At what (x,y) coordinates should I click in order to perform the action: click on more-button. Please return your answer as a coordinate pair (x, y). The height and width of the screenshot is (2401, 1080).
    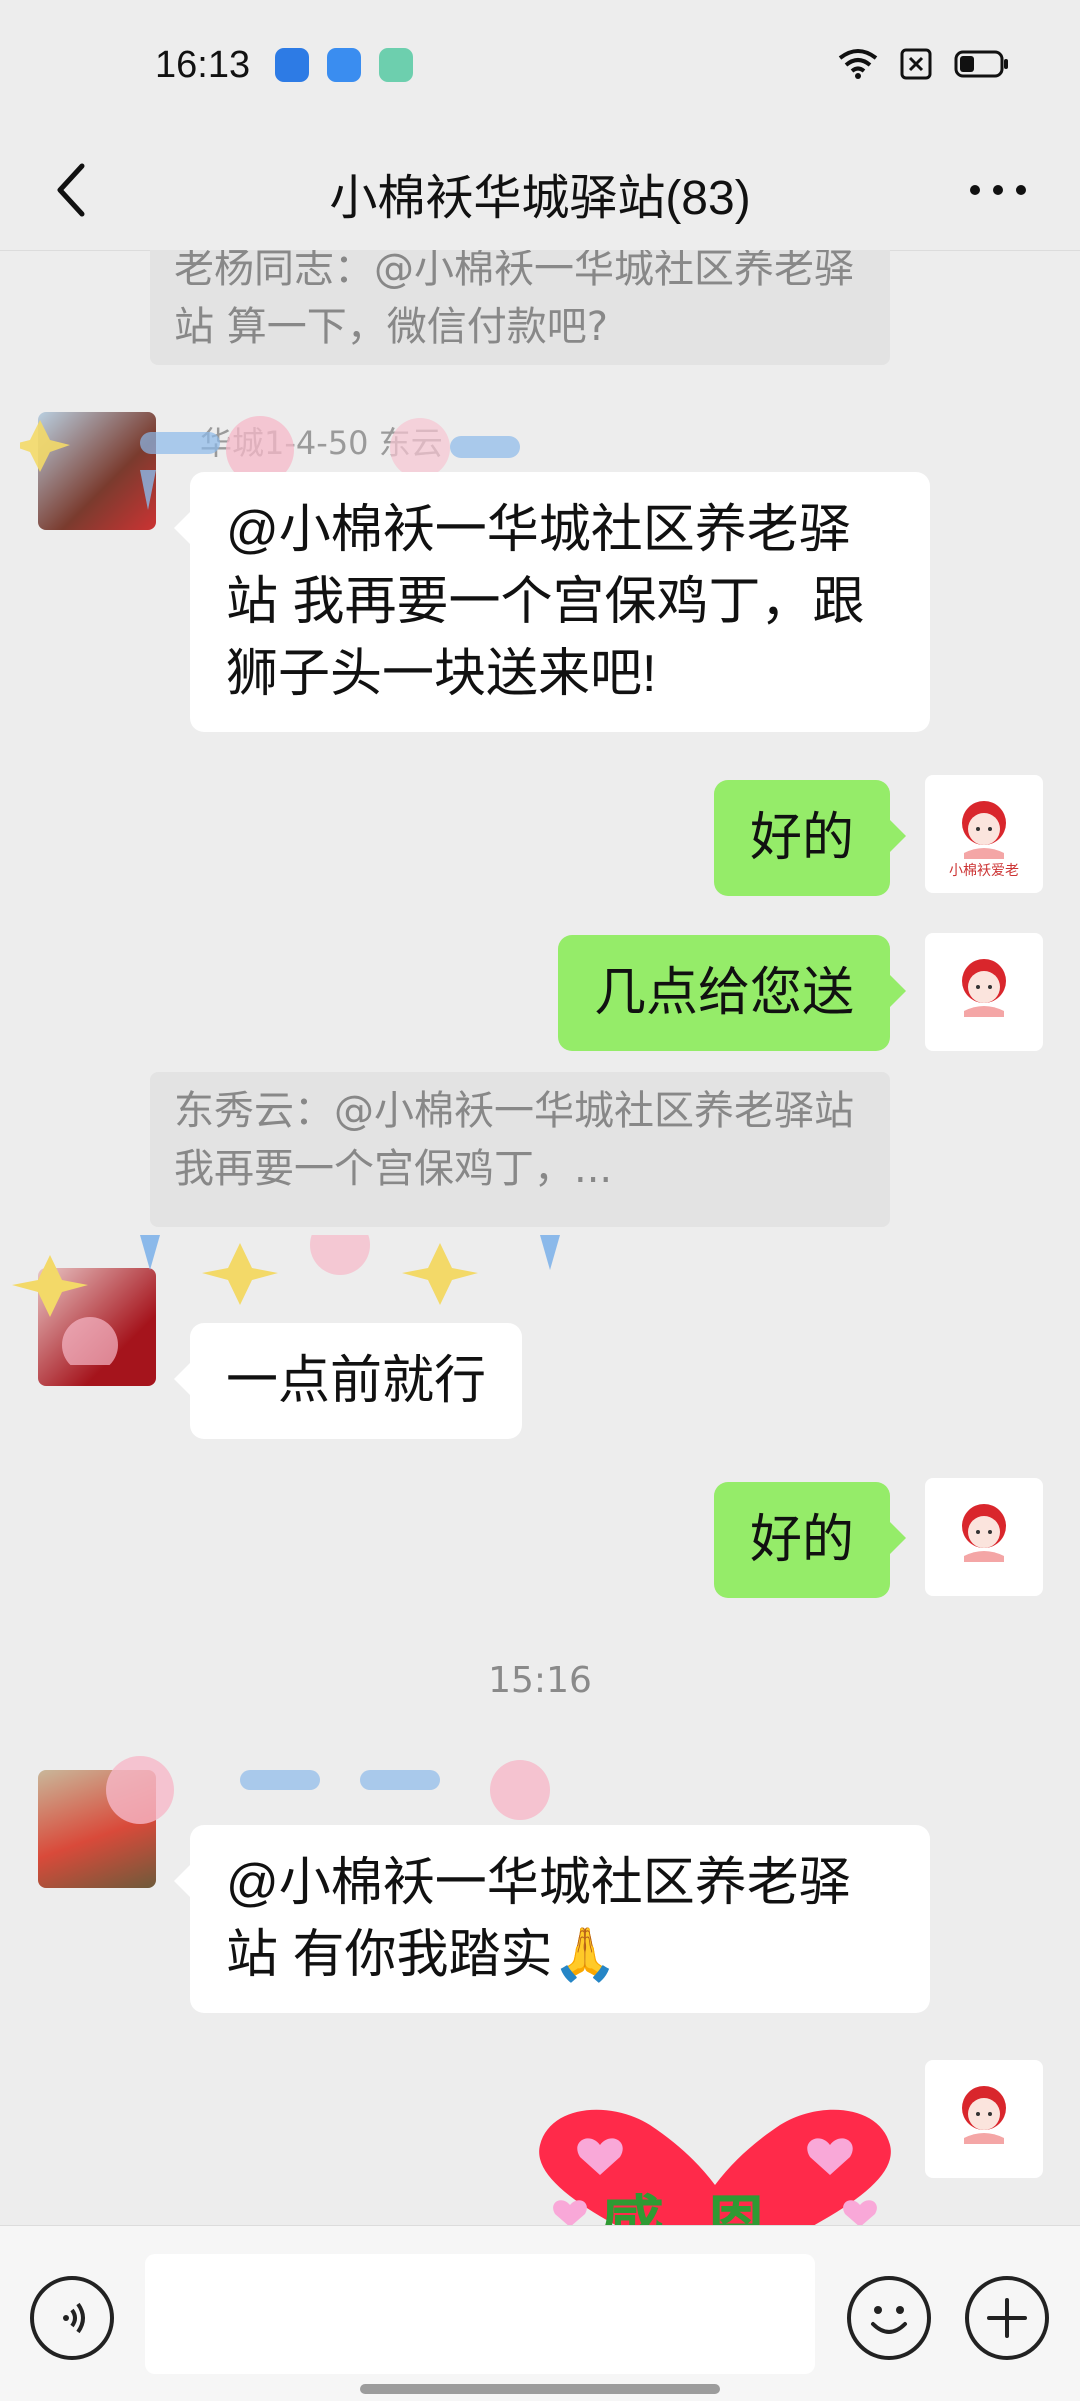
    Looking at the image, I should click on (998, 190).